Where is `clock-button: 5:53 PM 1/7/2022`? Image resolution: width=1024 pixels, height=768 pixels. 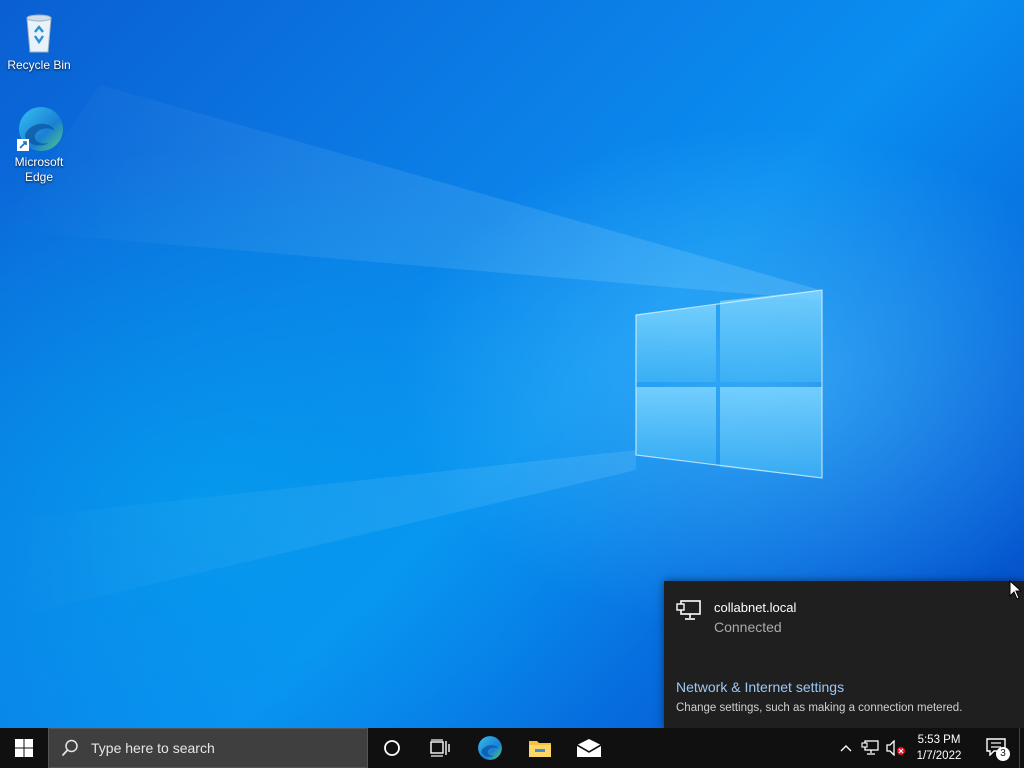 clock-button: 5:53 PM 1/7/2022 is located at coordinates (939, 748).